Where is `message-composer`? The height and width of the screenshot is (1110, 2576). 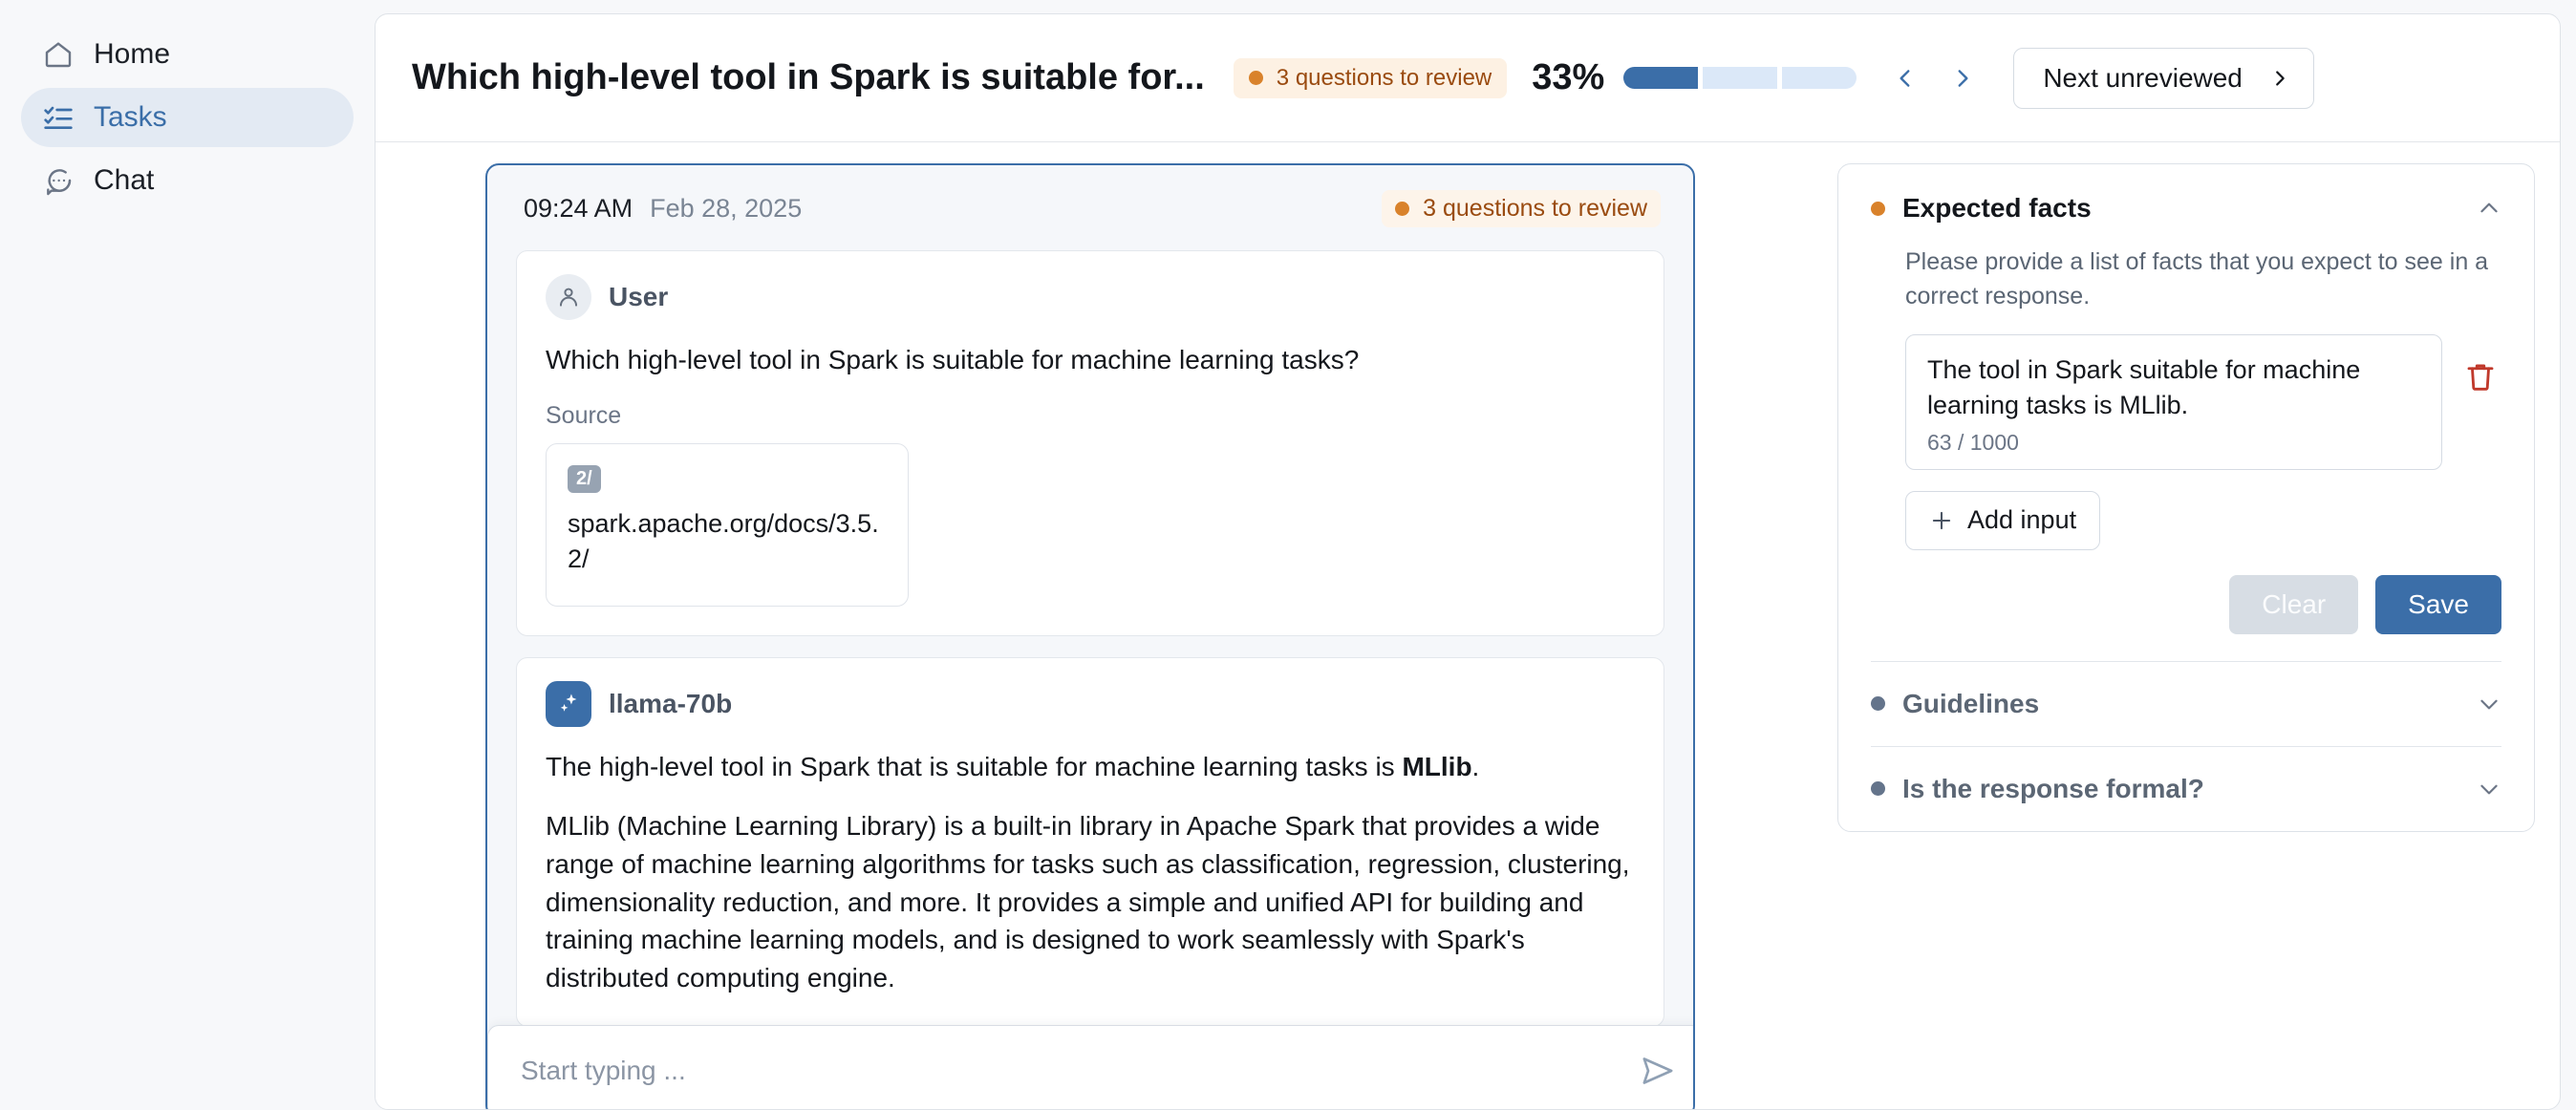
message-composer is located at coordinates (1090, 1067).